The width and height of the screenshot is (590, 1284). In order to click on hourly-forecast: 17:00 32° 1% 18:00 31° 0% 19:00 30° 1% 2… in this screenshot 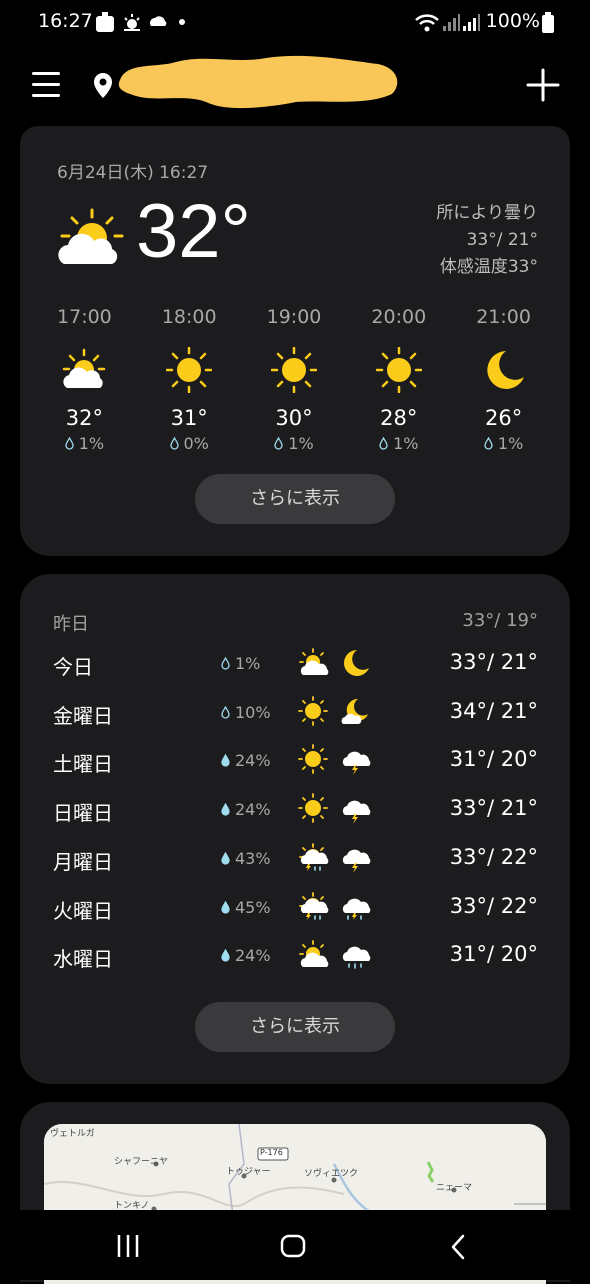, I will do `click(294, 379)`.